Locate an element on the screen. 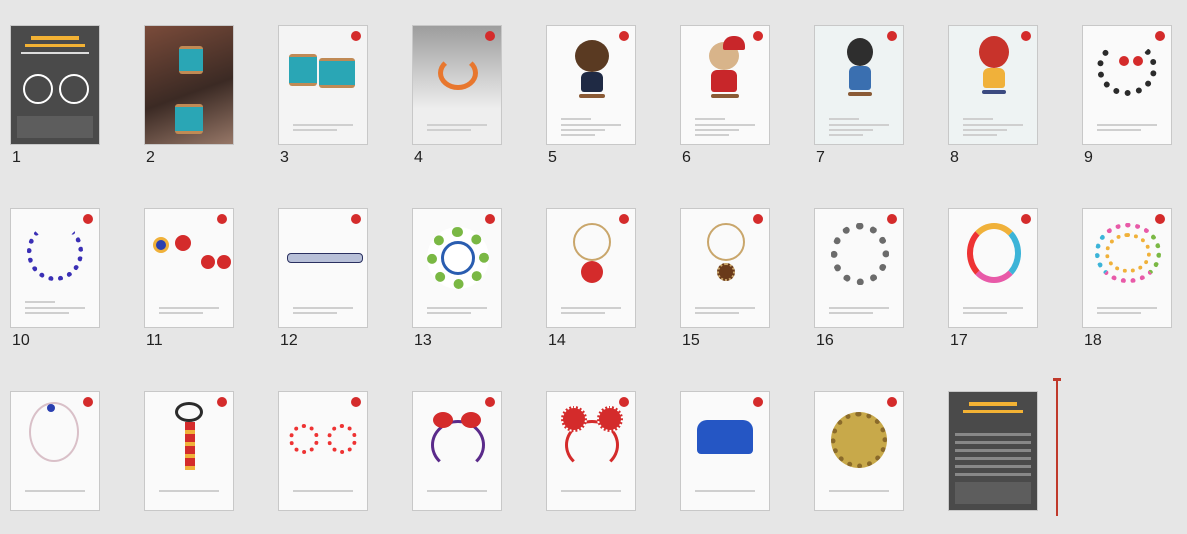 The image size is (1187, 534). slide-7: 7 is located at coordinates (871, 84).